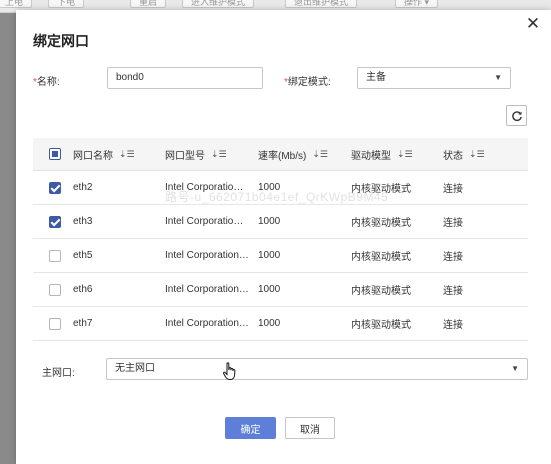  I want to click on bond-mode-value: 主备, so click(376, 77).